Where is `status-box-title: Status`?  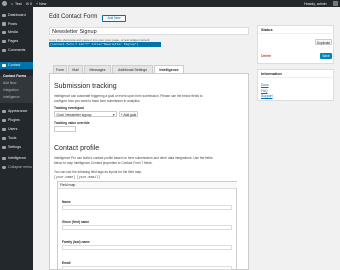
status-box-title: Status is located at coordinates (296, 30).